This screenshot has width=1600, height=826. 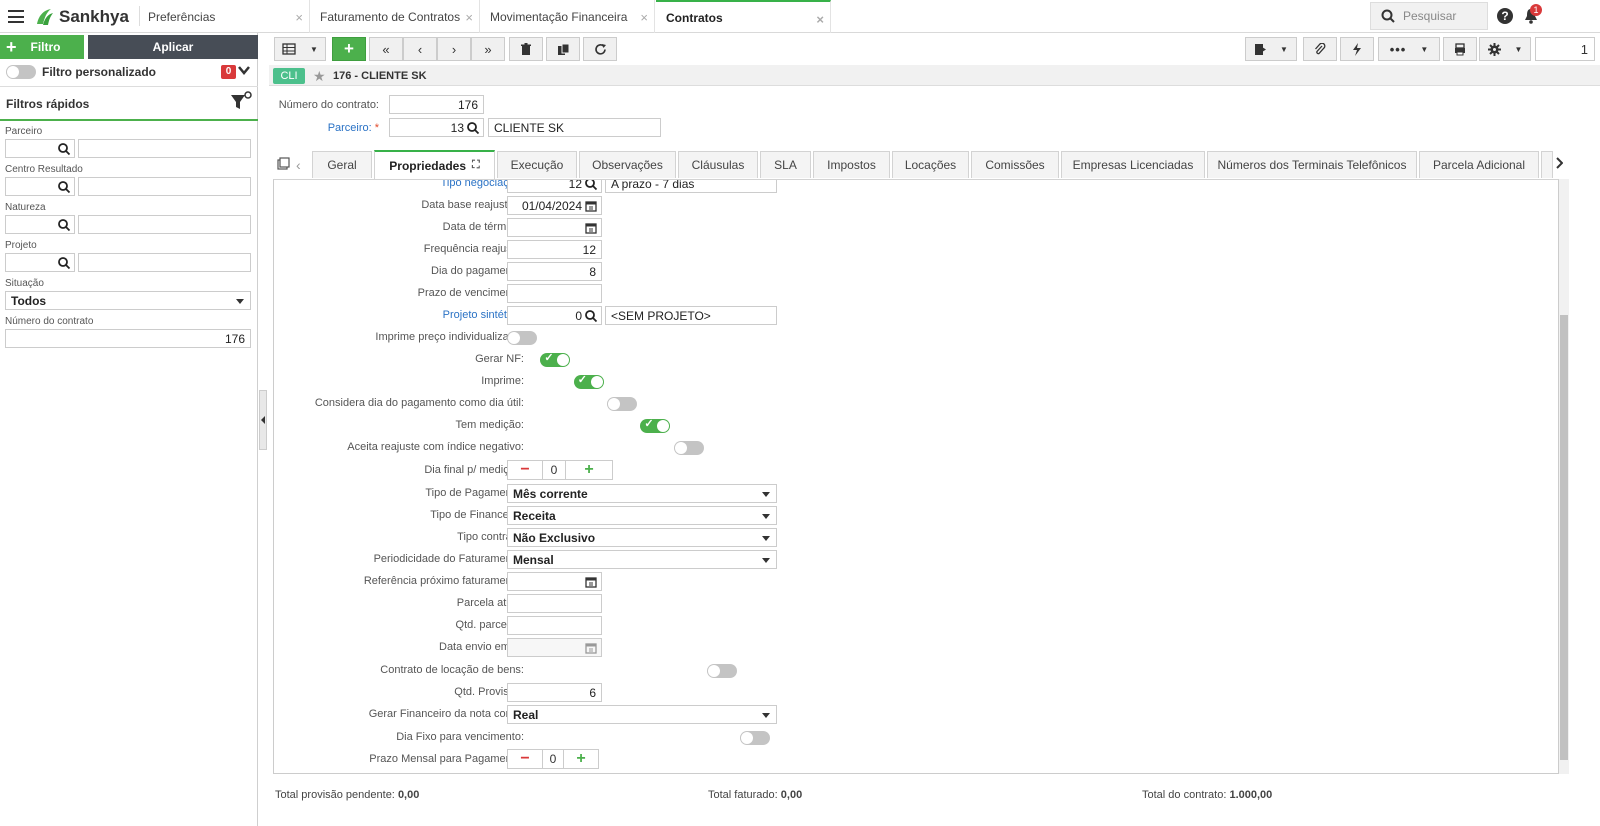 I want to click on star-icon: ★, so click(x=319, y=76).